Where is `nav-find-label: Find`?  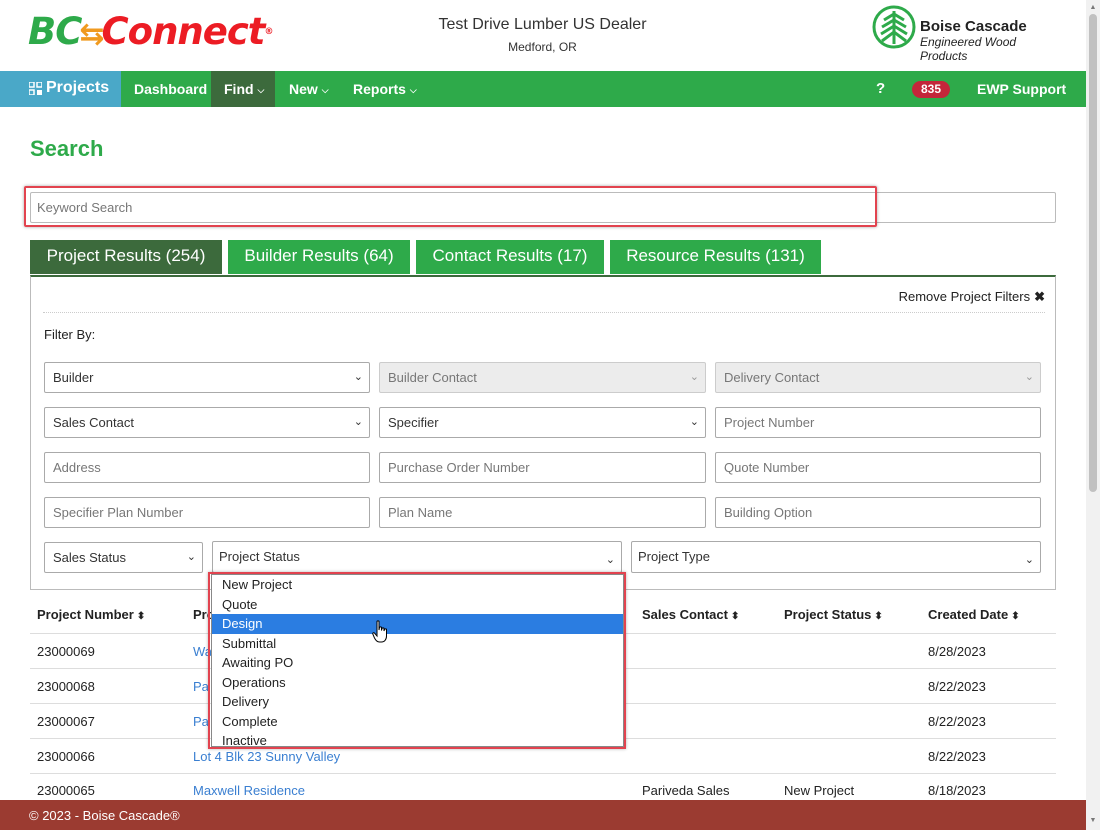 nav-find-label: Find is located at coordinates (239, 89).